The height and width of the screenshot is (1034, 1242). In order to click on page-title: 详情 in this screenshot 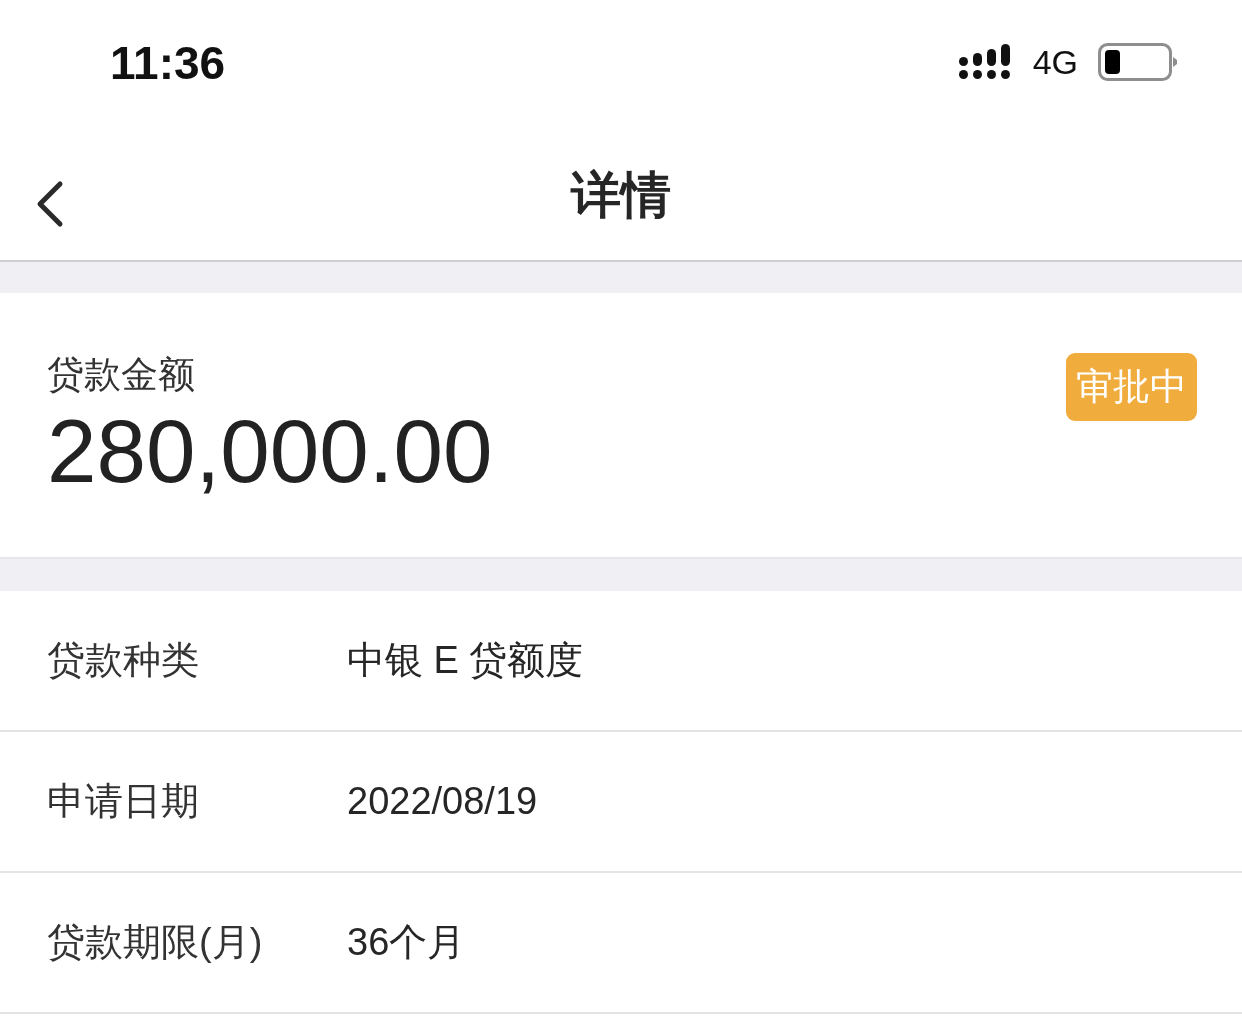, I will do `click(621, 195)`.